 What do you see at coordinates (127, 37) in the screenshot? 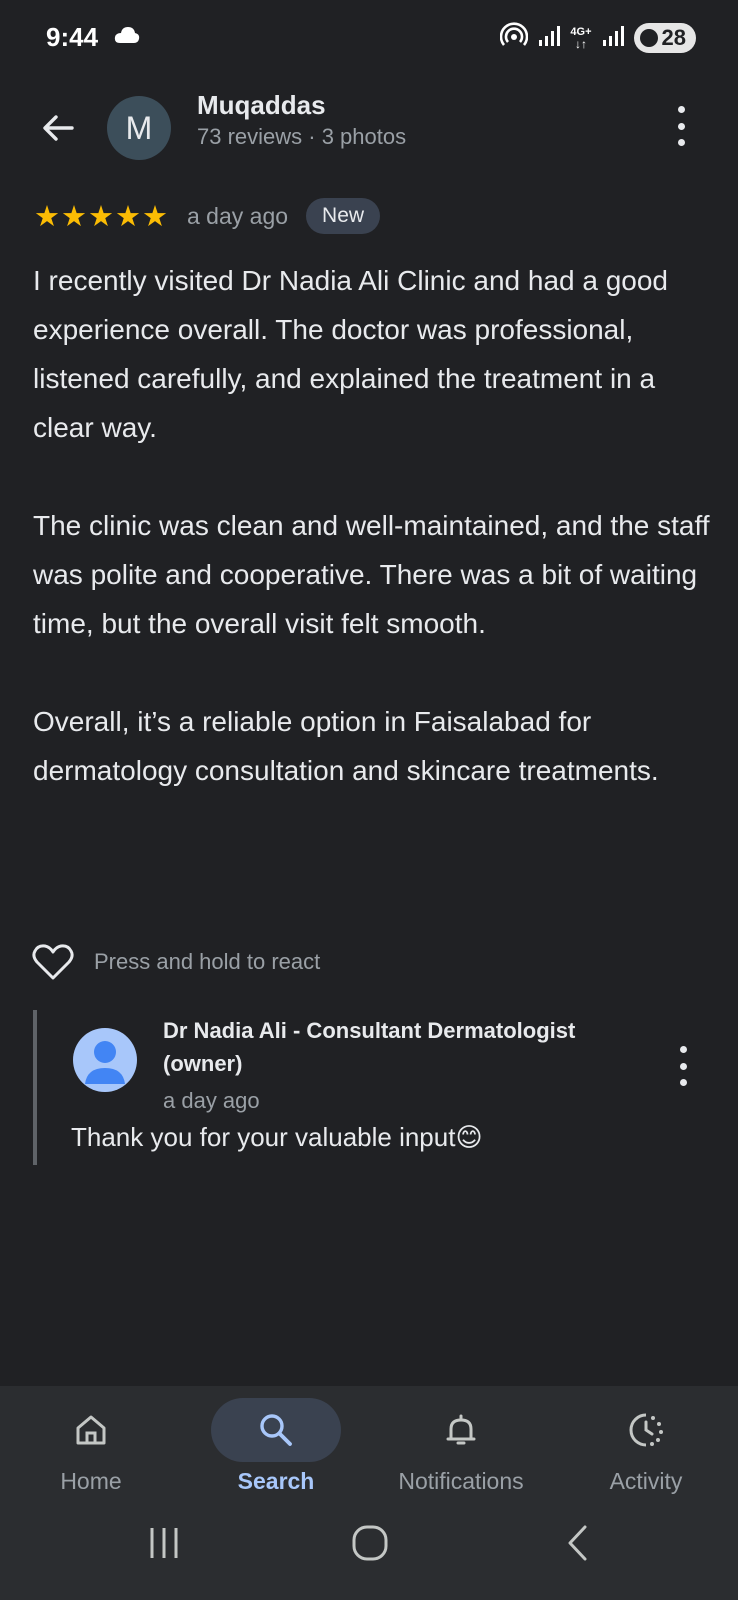
I see `cloud-icon` at bounding box center [127, 37].